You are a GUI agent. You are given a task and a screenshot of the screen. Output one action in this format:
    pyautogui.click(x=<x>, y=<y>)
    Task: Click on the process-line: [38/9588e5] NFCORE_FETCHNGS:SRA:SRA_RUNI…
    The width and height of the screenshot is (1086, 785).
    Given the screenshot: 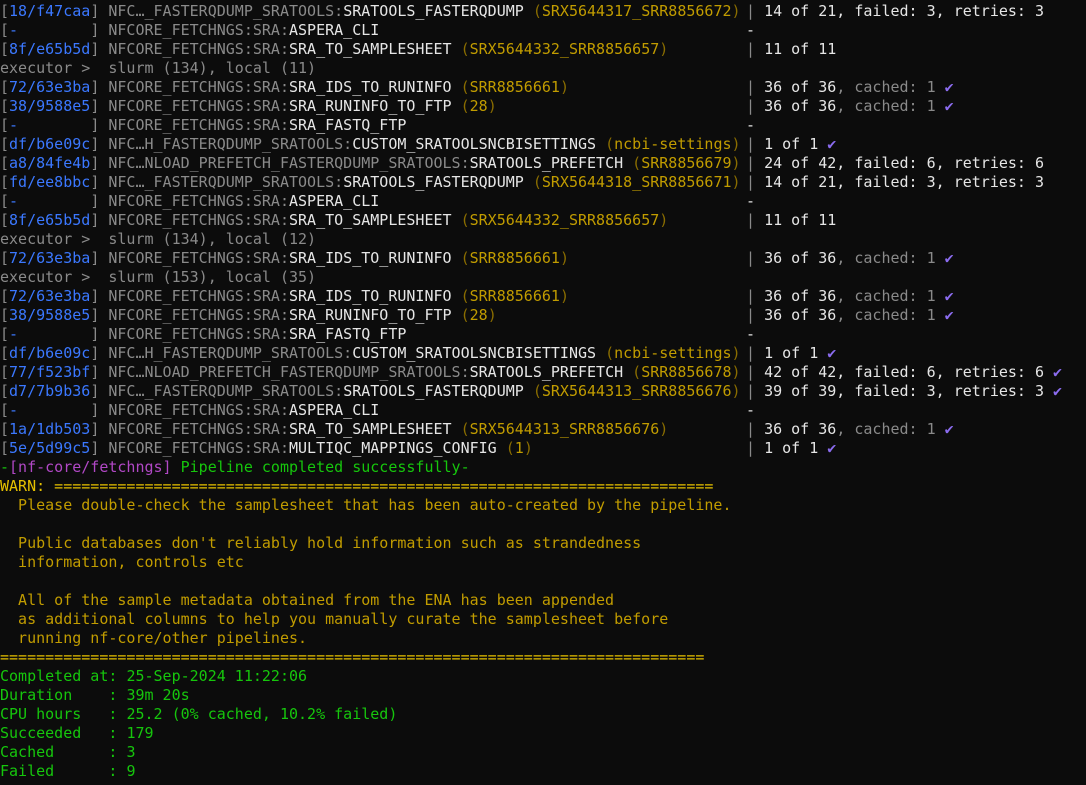 What is the action you would take?
    pyautogui.click(x=543, y=106)
    